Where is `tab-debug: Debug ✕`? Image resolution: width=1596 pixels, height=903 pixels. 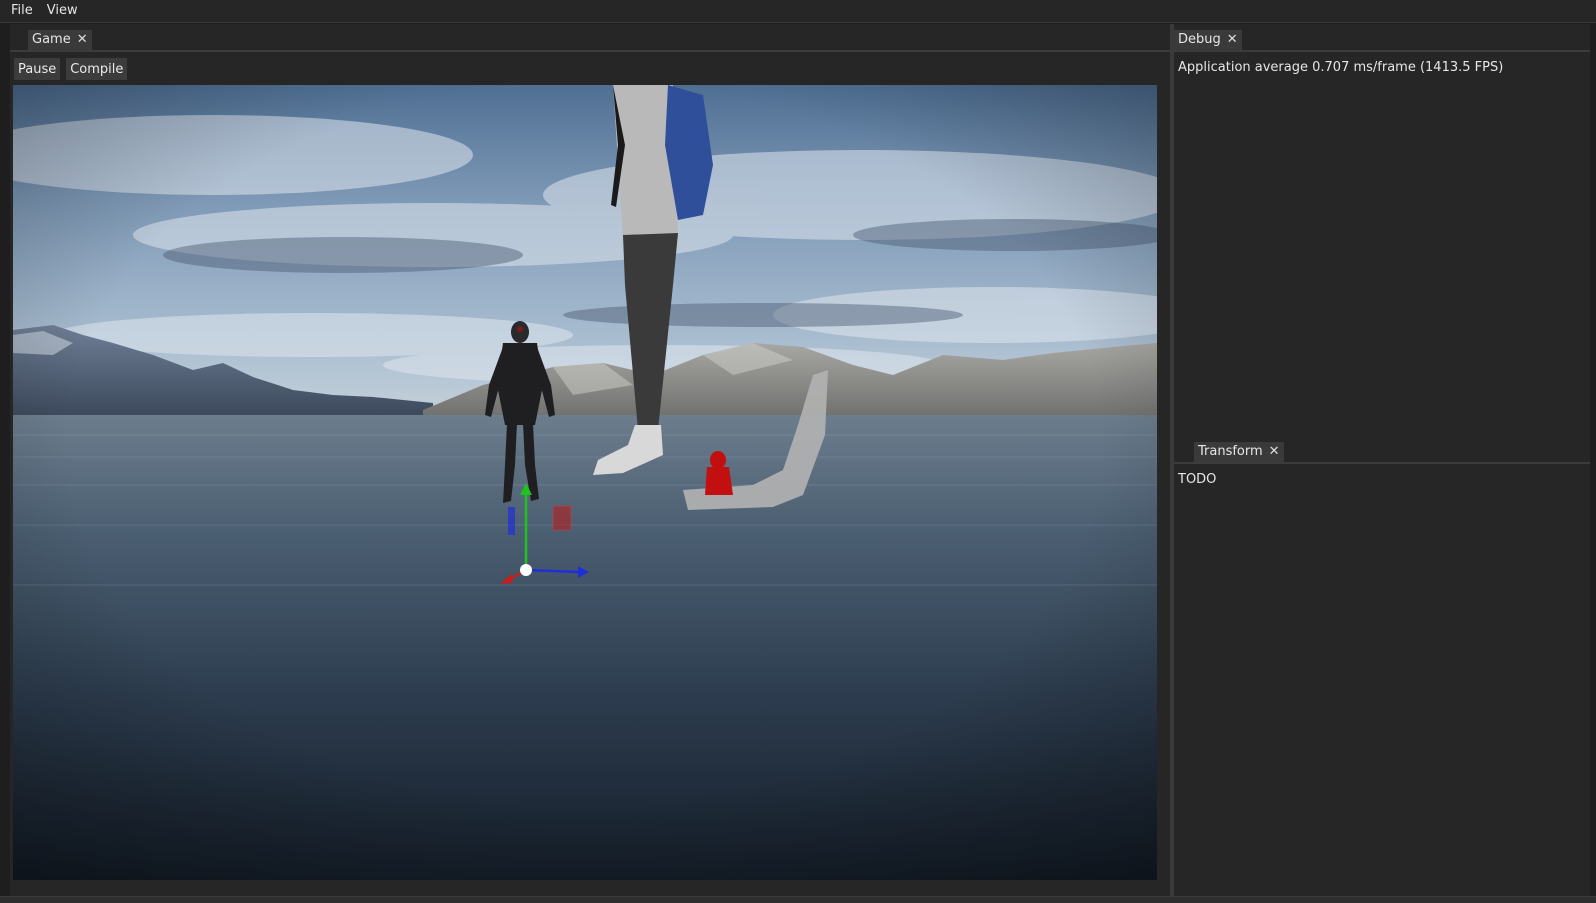
tab-debug: Debug ✕ is located at coordinates (1208, 40).